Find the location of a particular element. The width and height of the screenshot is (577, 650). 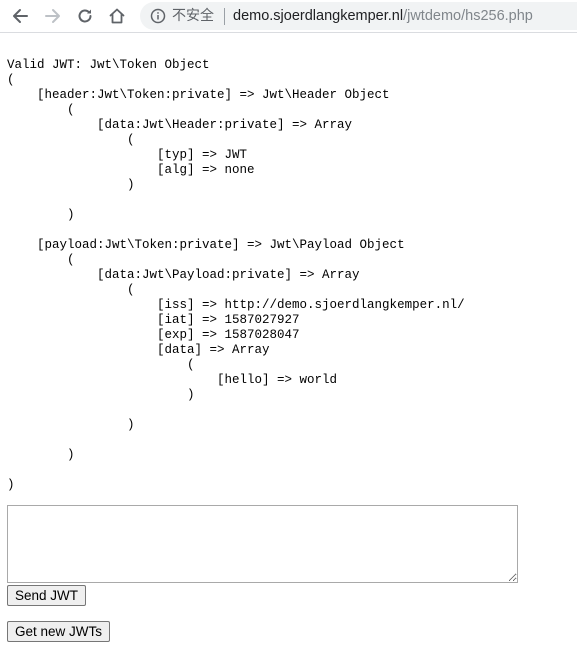

info-icon is located at coordinates (158, 16).